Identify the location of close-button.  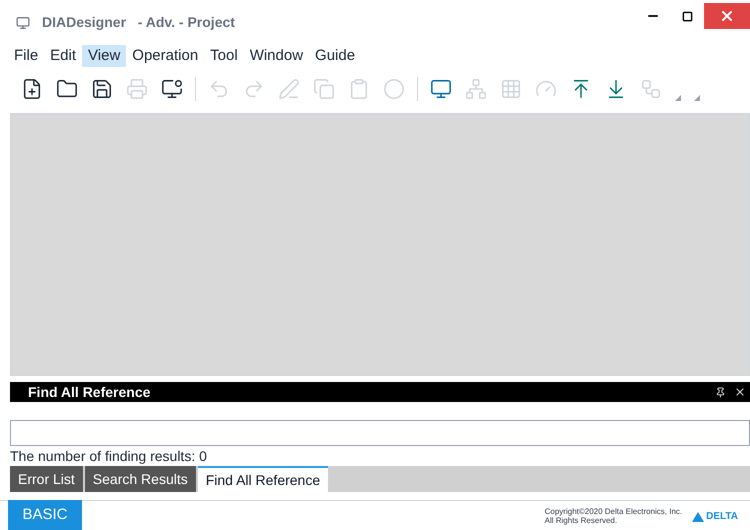
(727, 16).